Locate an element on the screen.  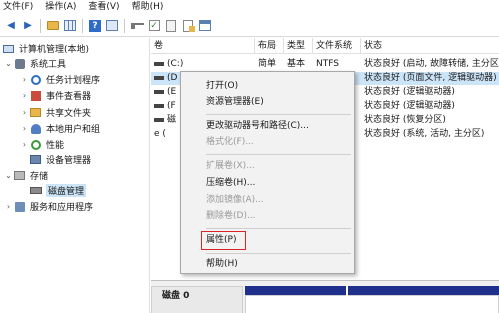
panel-icon is located at coordinates (112, 26).